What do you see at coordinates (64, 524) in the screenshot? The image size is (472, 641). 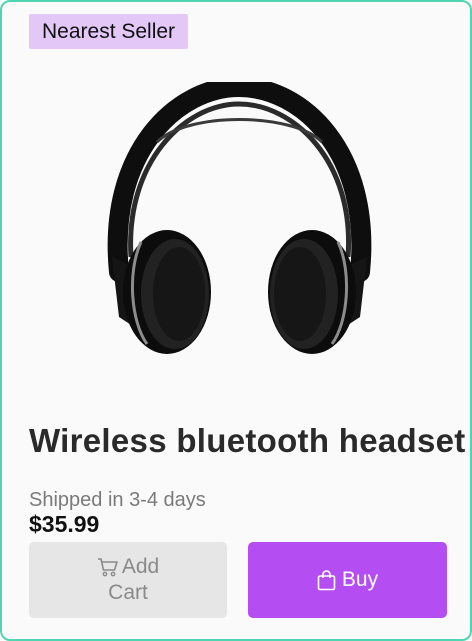 I see `product-price: $35.99` at bounding box center [64, 524].